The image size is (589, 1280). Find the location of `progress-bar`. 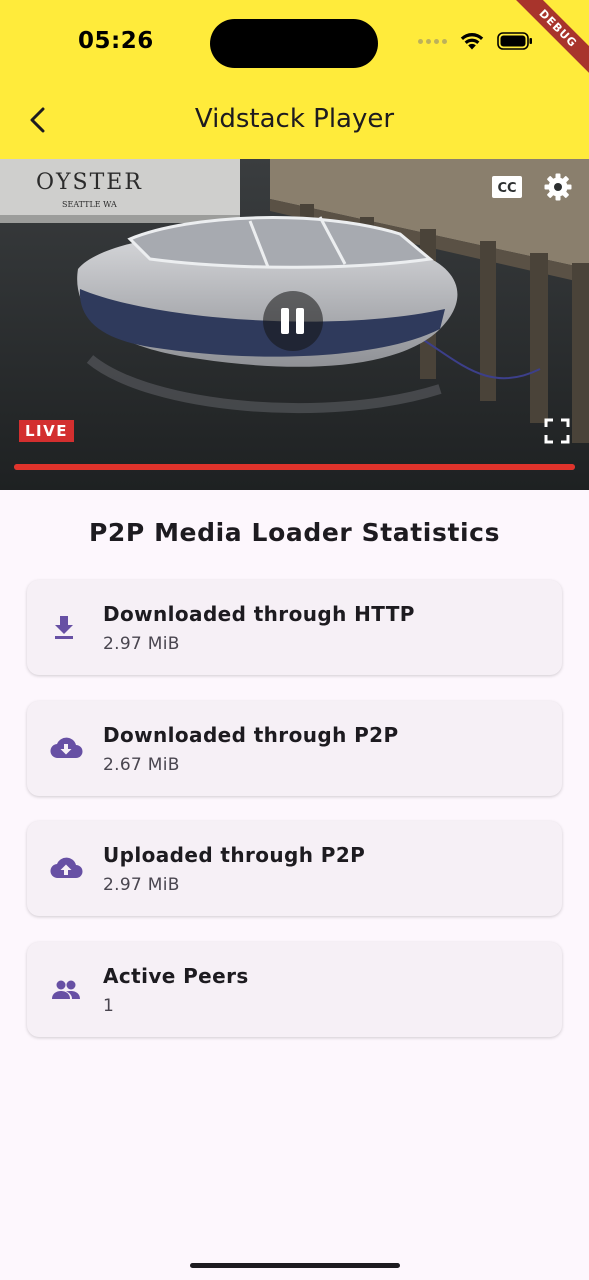

progress-bar is located at coordinates (294, 467).